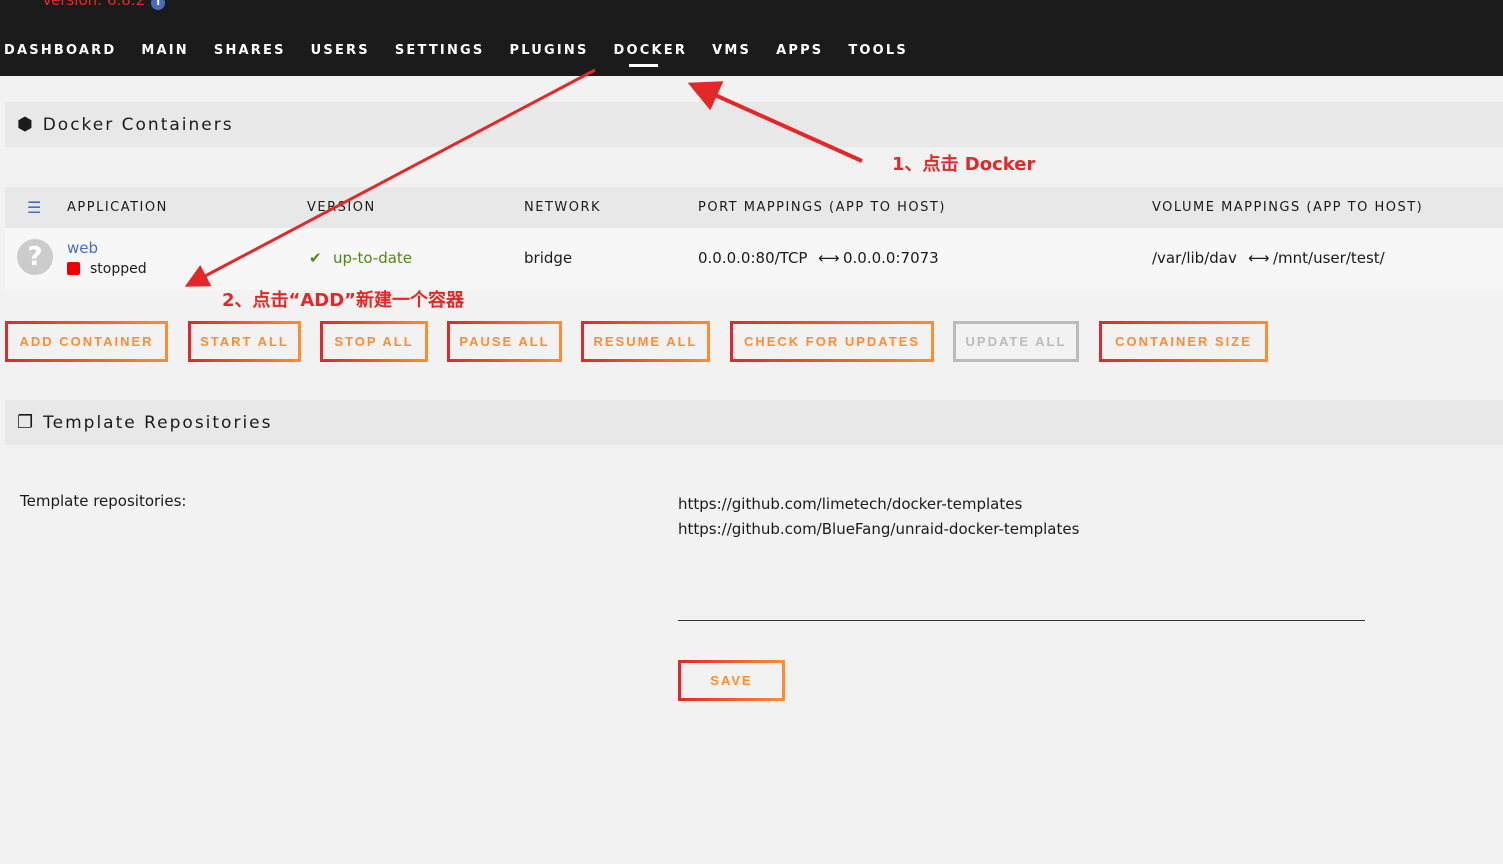 This screenshot has height=864, width=1503. I want to click on arrow-to-docker, so click(775, 122).